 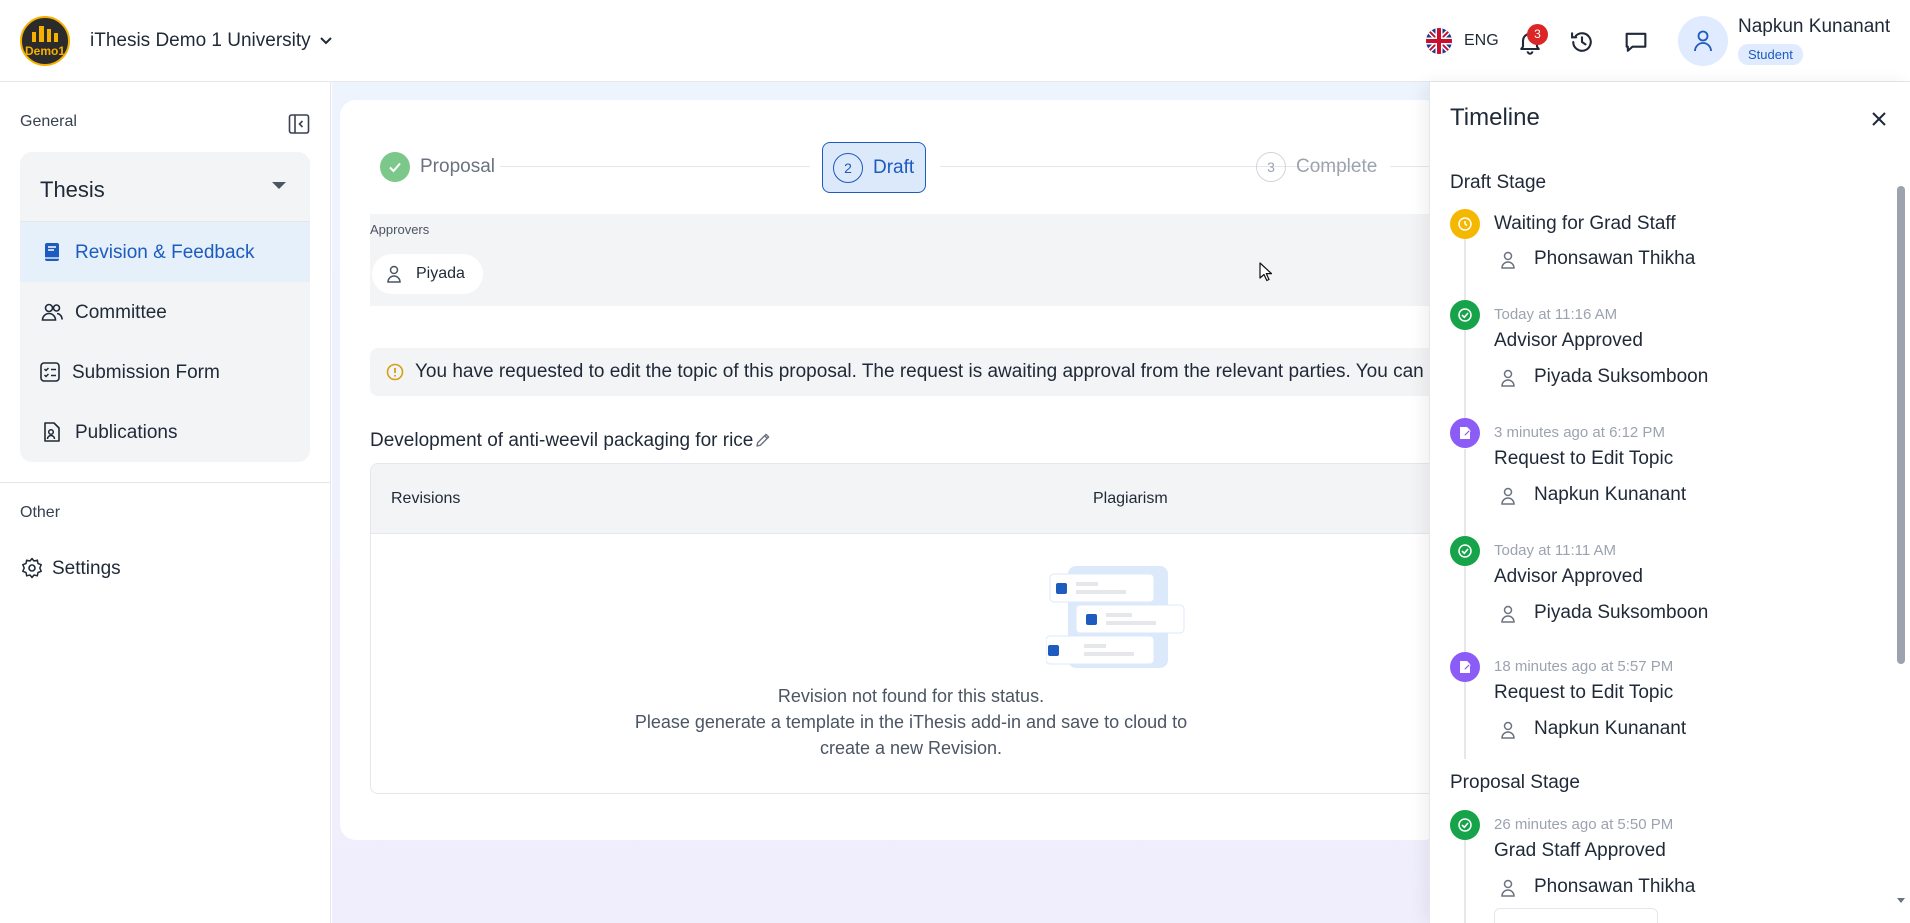 I want to click on university-logo: Demo1, so click(x=45, y=41).